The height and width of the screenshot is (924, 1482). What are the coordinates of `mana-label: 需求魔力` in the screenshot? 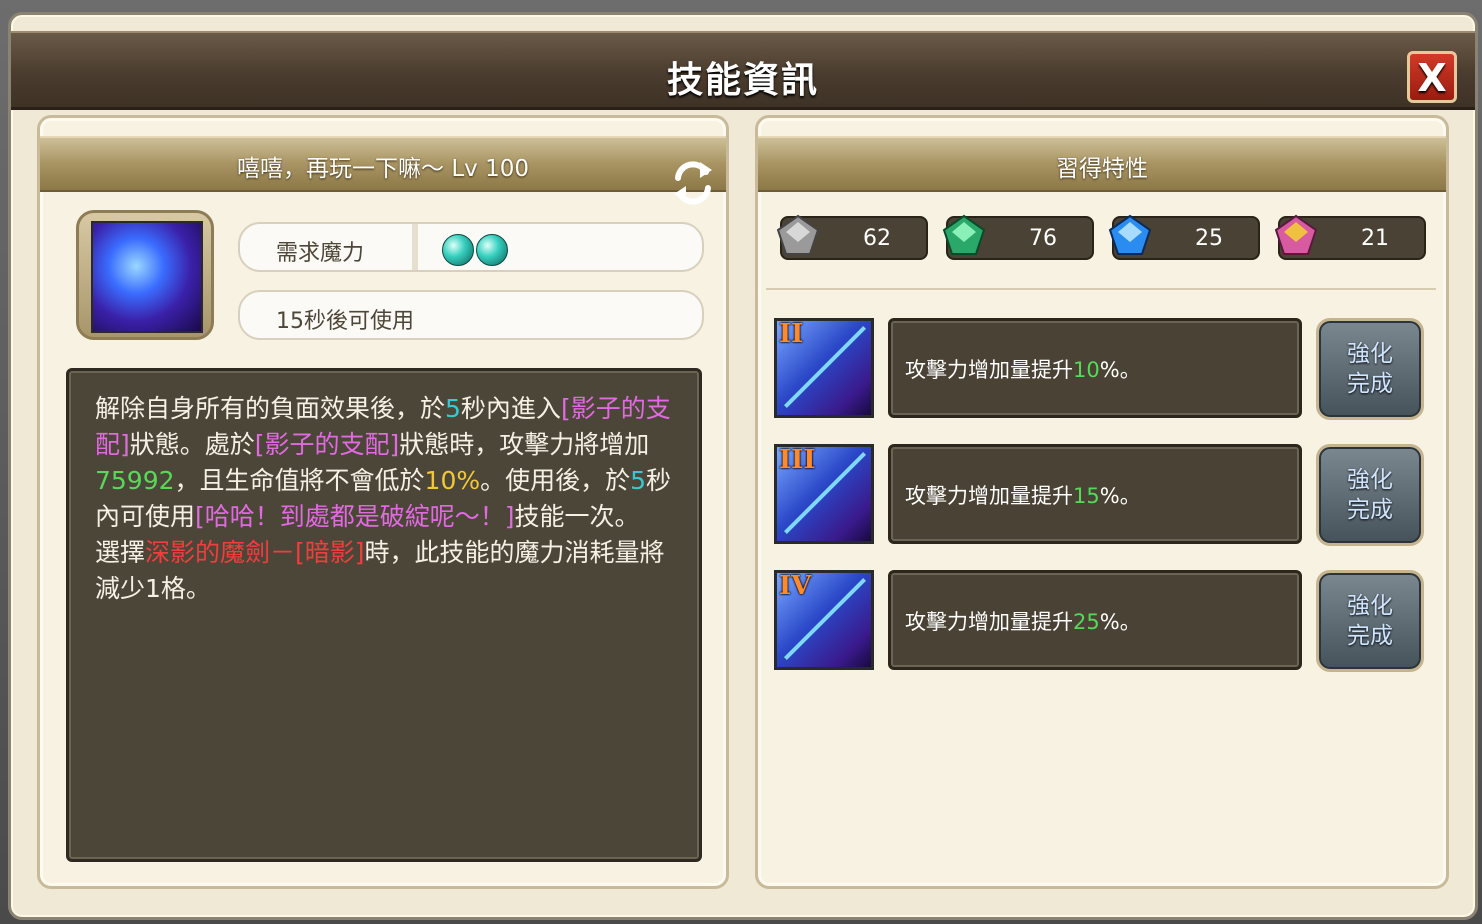 It's located at (320, 253).